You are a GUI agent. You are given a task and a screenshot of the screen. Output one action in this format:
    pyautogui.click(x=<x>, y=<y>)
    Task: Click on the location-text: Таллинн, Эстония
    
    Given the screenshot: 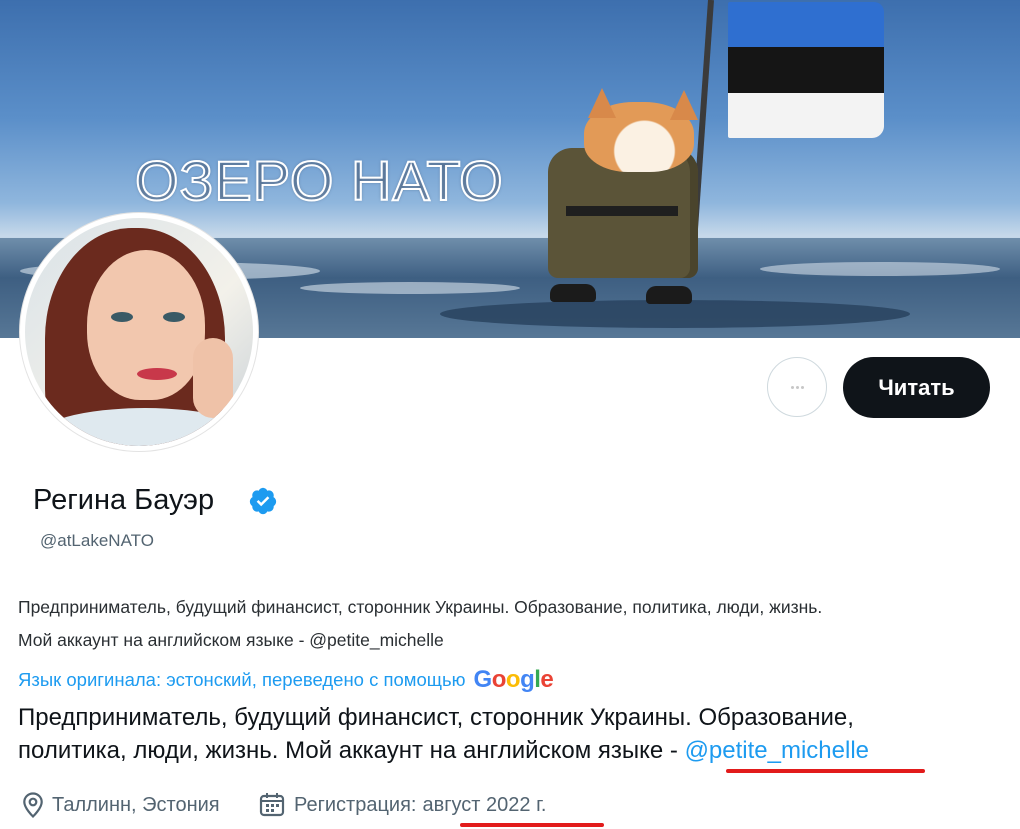 What is the action you would take?
    pyautogui.click(x=136, y=804)
    